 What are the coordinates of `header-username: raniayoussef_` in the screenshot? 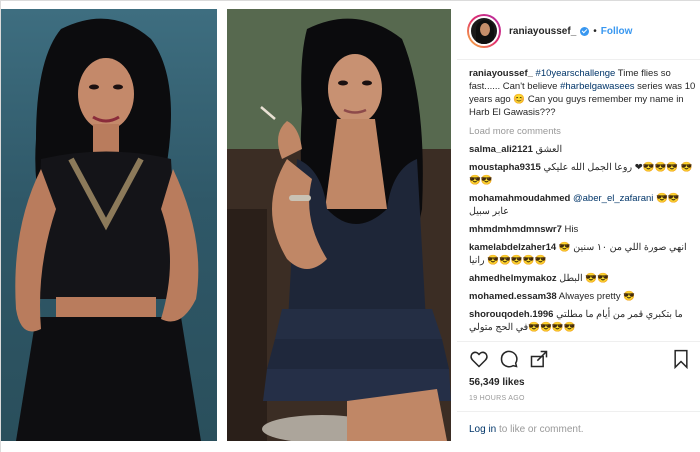 It's located at (542, 31).